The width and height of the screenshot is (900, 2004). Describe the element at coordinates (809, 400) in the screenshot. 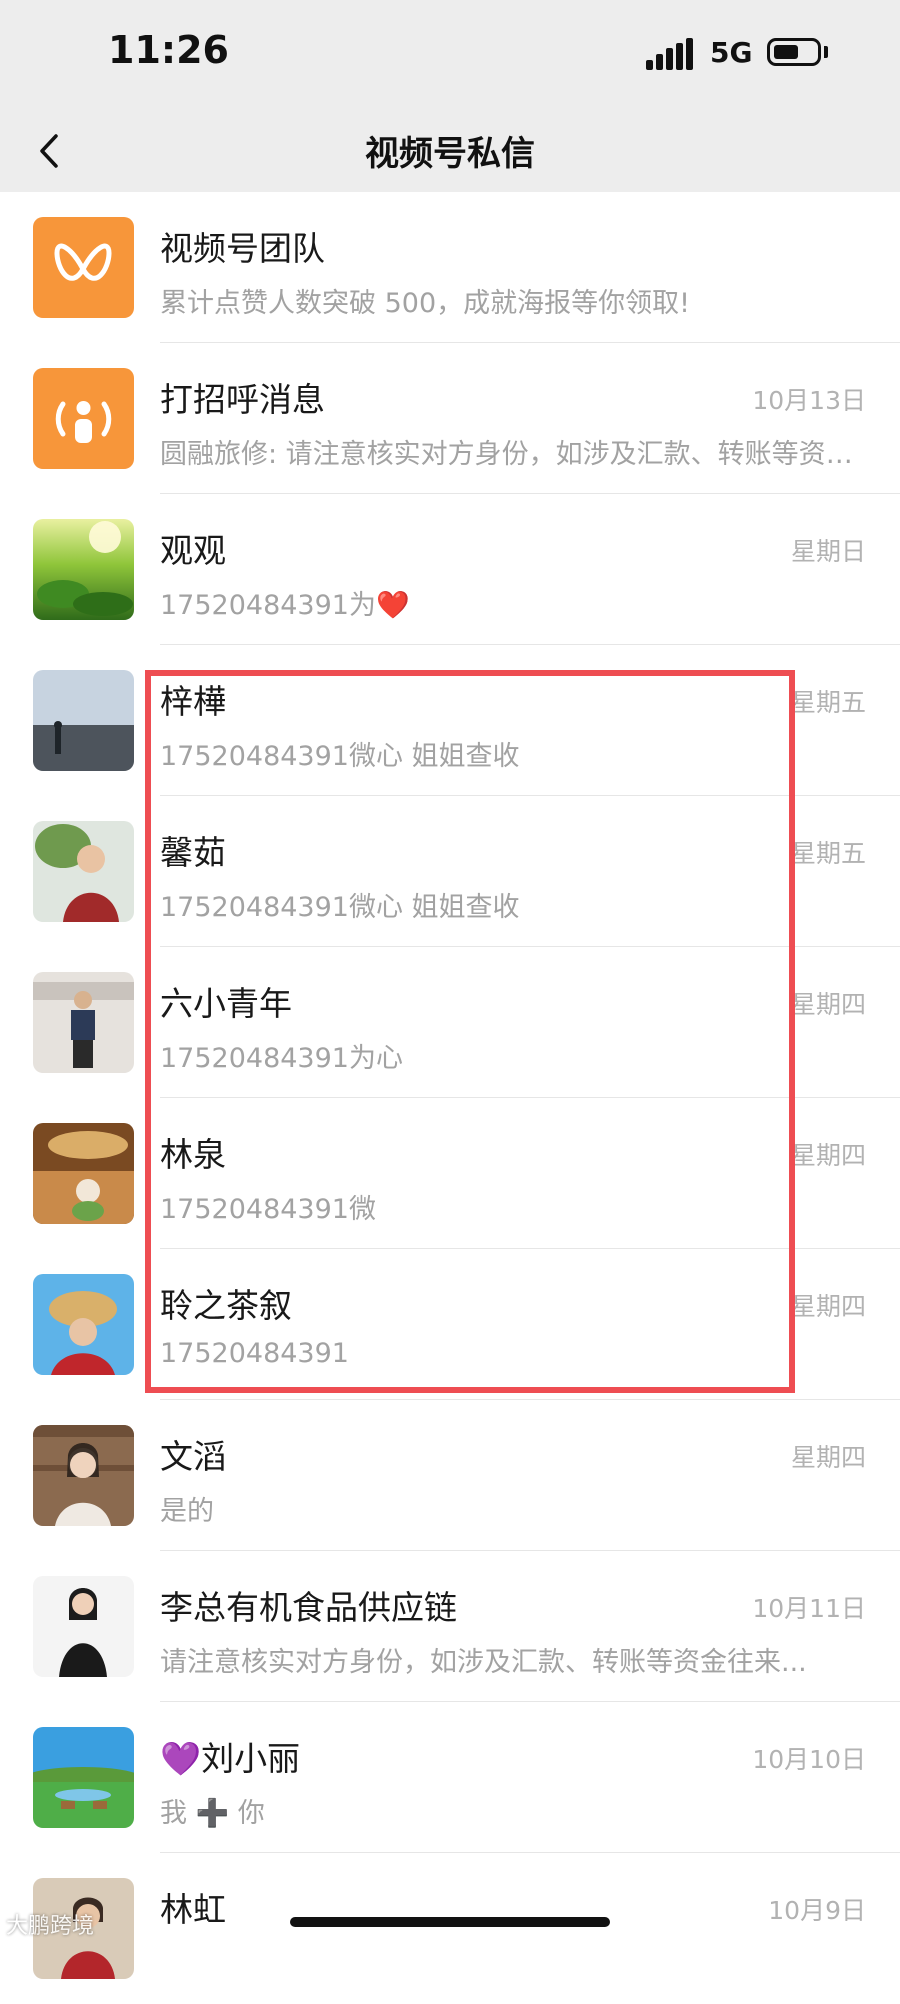

I see `conversation-time: 10月13日` at that location.